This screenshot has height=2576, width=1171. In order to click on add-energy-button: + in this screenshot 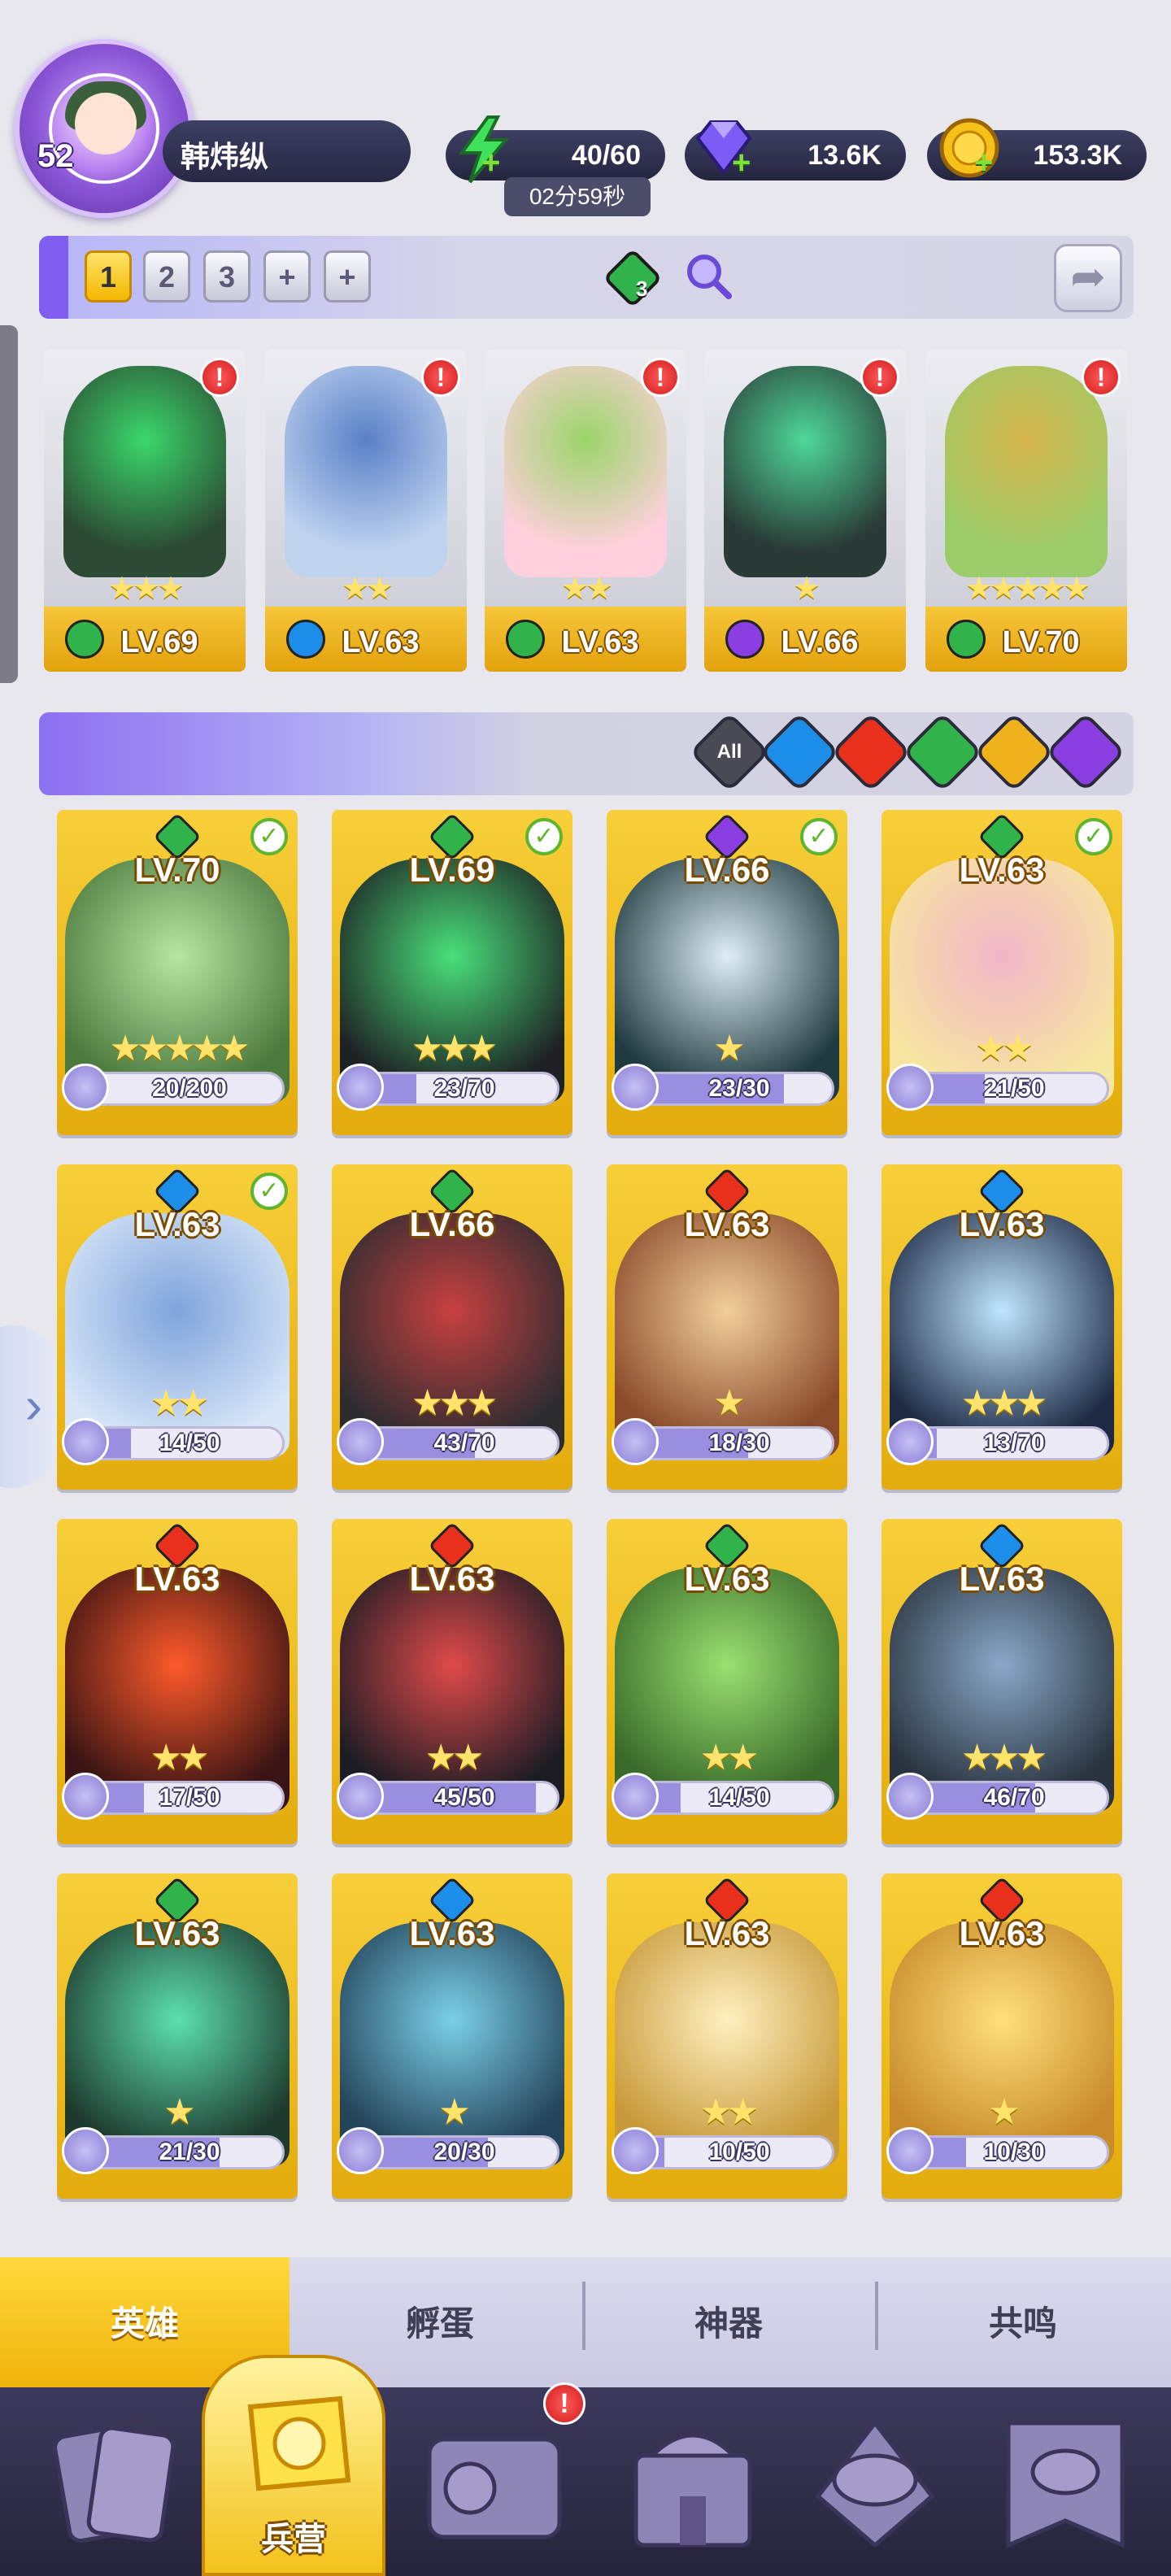, I will do `click(491, 163)`.